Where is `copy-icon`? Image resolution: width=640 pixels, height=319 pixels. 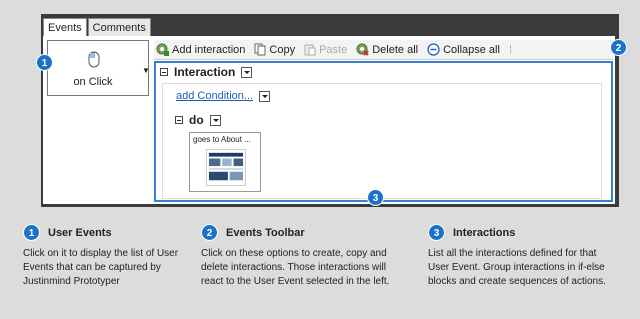
copy-icon is located at coordinates (260, 49).